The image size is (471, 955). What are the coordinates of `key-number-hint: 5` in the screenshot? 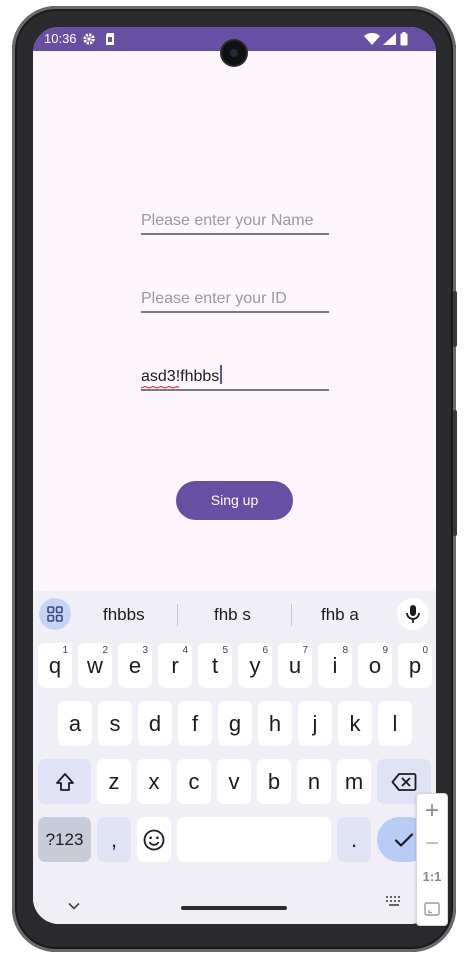 It's located at (225, 650).